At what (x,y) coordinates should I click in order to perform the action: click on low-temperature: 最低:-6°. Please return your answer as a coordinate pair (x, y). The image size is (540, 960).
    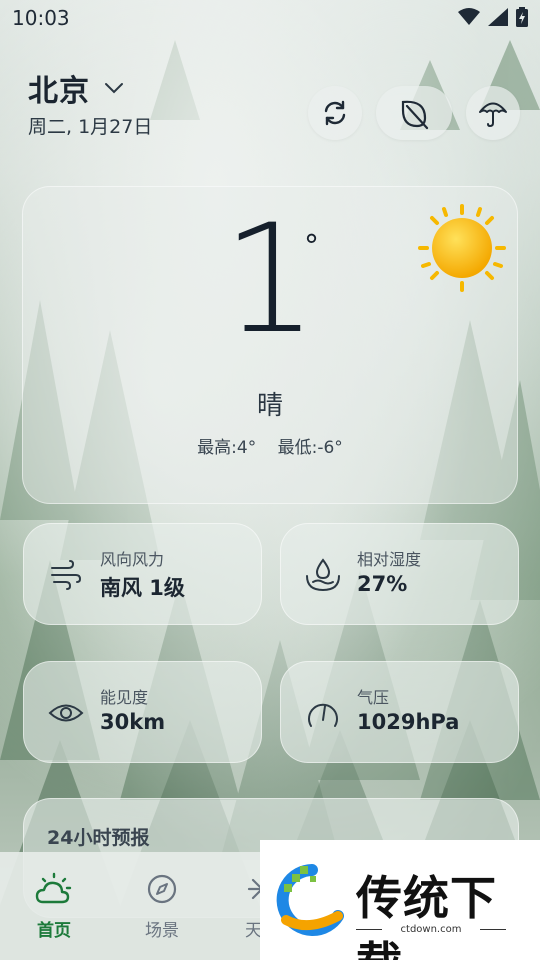
    Looking at the image, I should click on (310, 448).